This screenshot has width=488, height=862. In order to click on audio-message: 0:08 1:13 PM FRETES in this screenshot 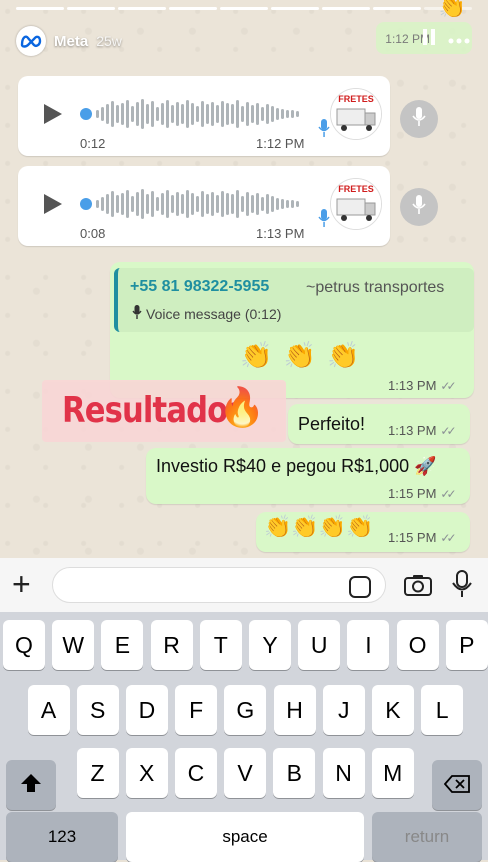, I will do `click(204, 206)`.